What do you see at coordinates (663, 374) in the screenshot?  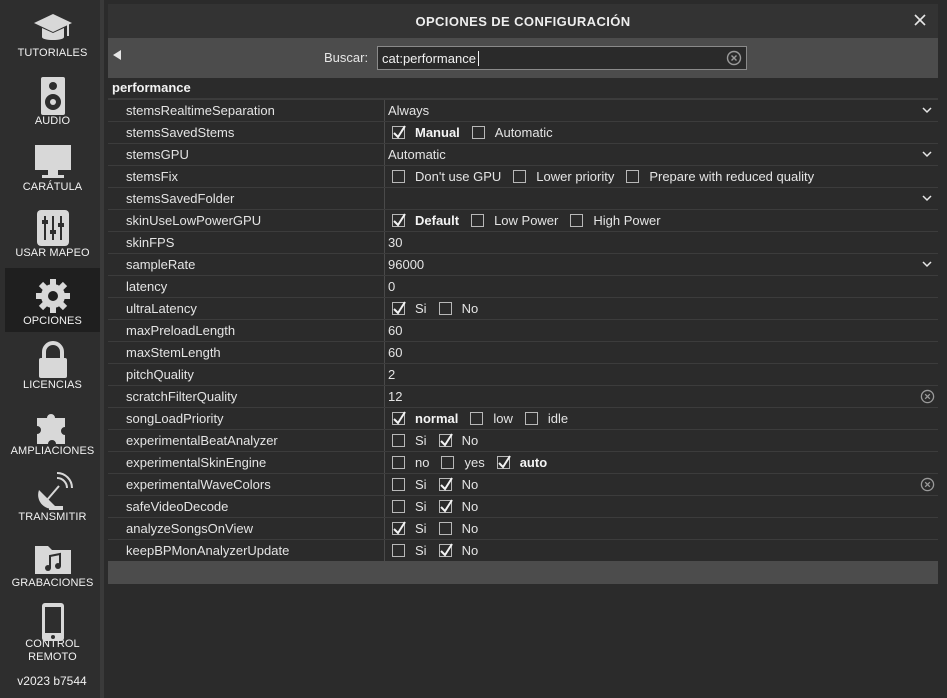 I see `setting-text-field: 2` at bounding box center [663, 374].